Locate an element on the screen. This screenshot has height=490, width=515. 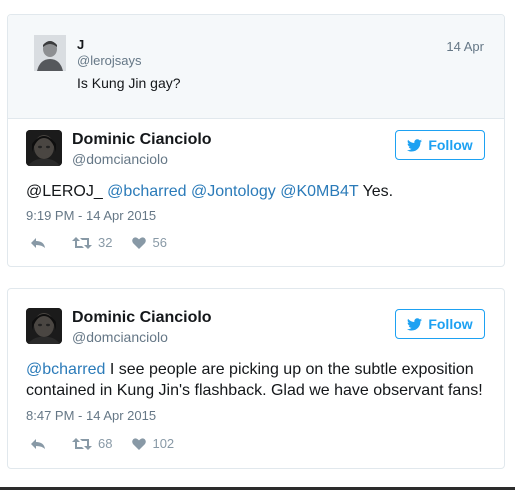
mention-link: @K0MB4T is located at coordinates (319, 191).